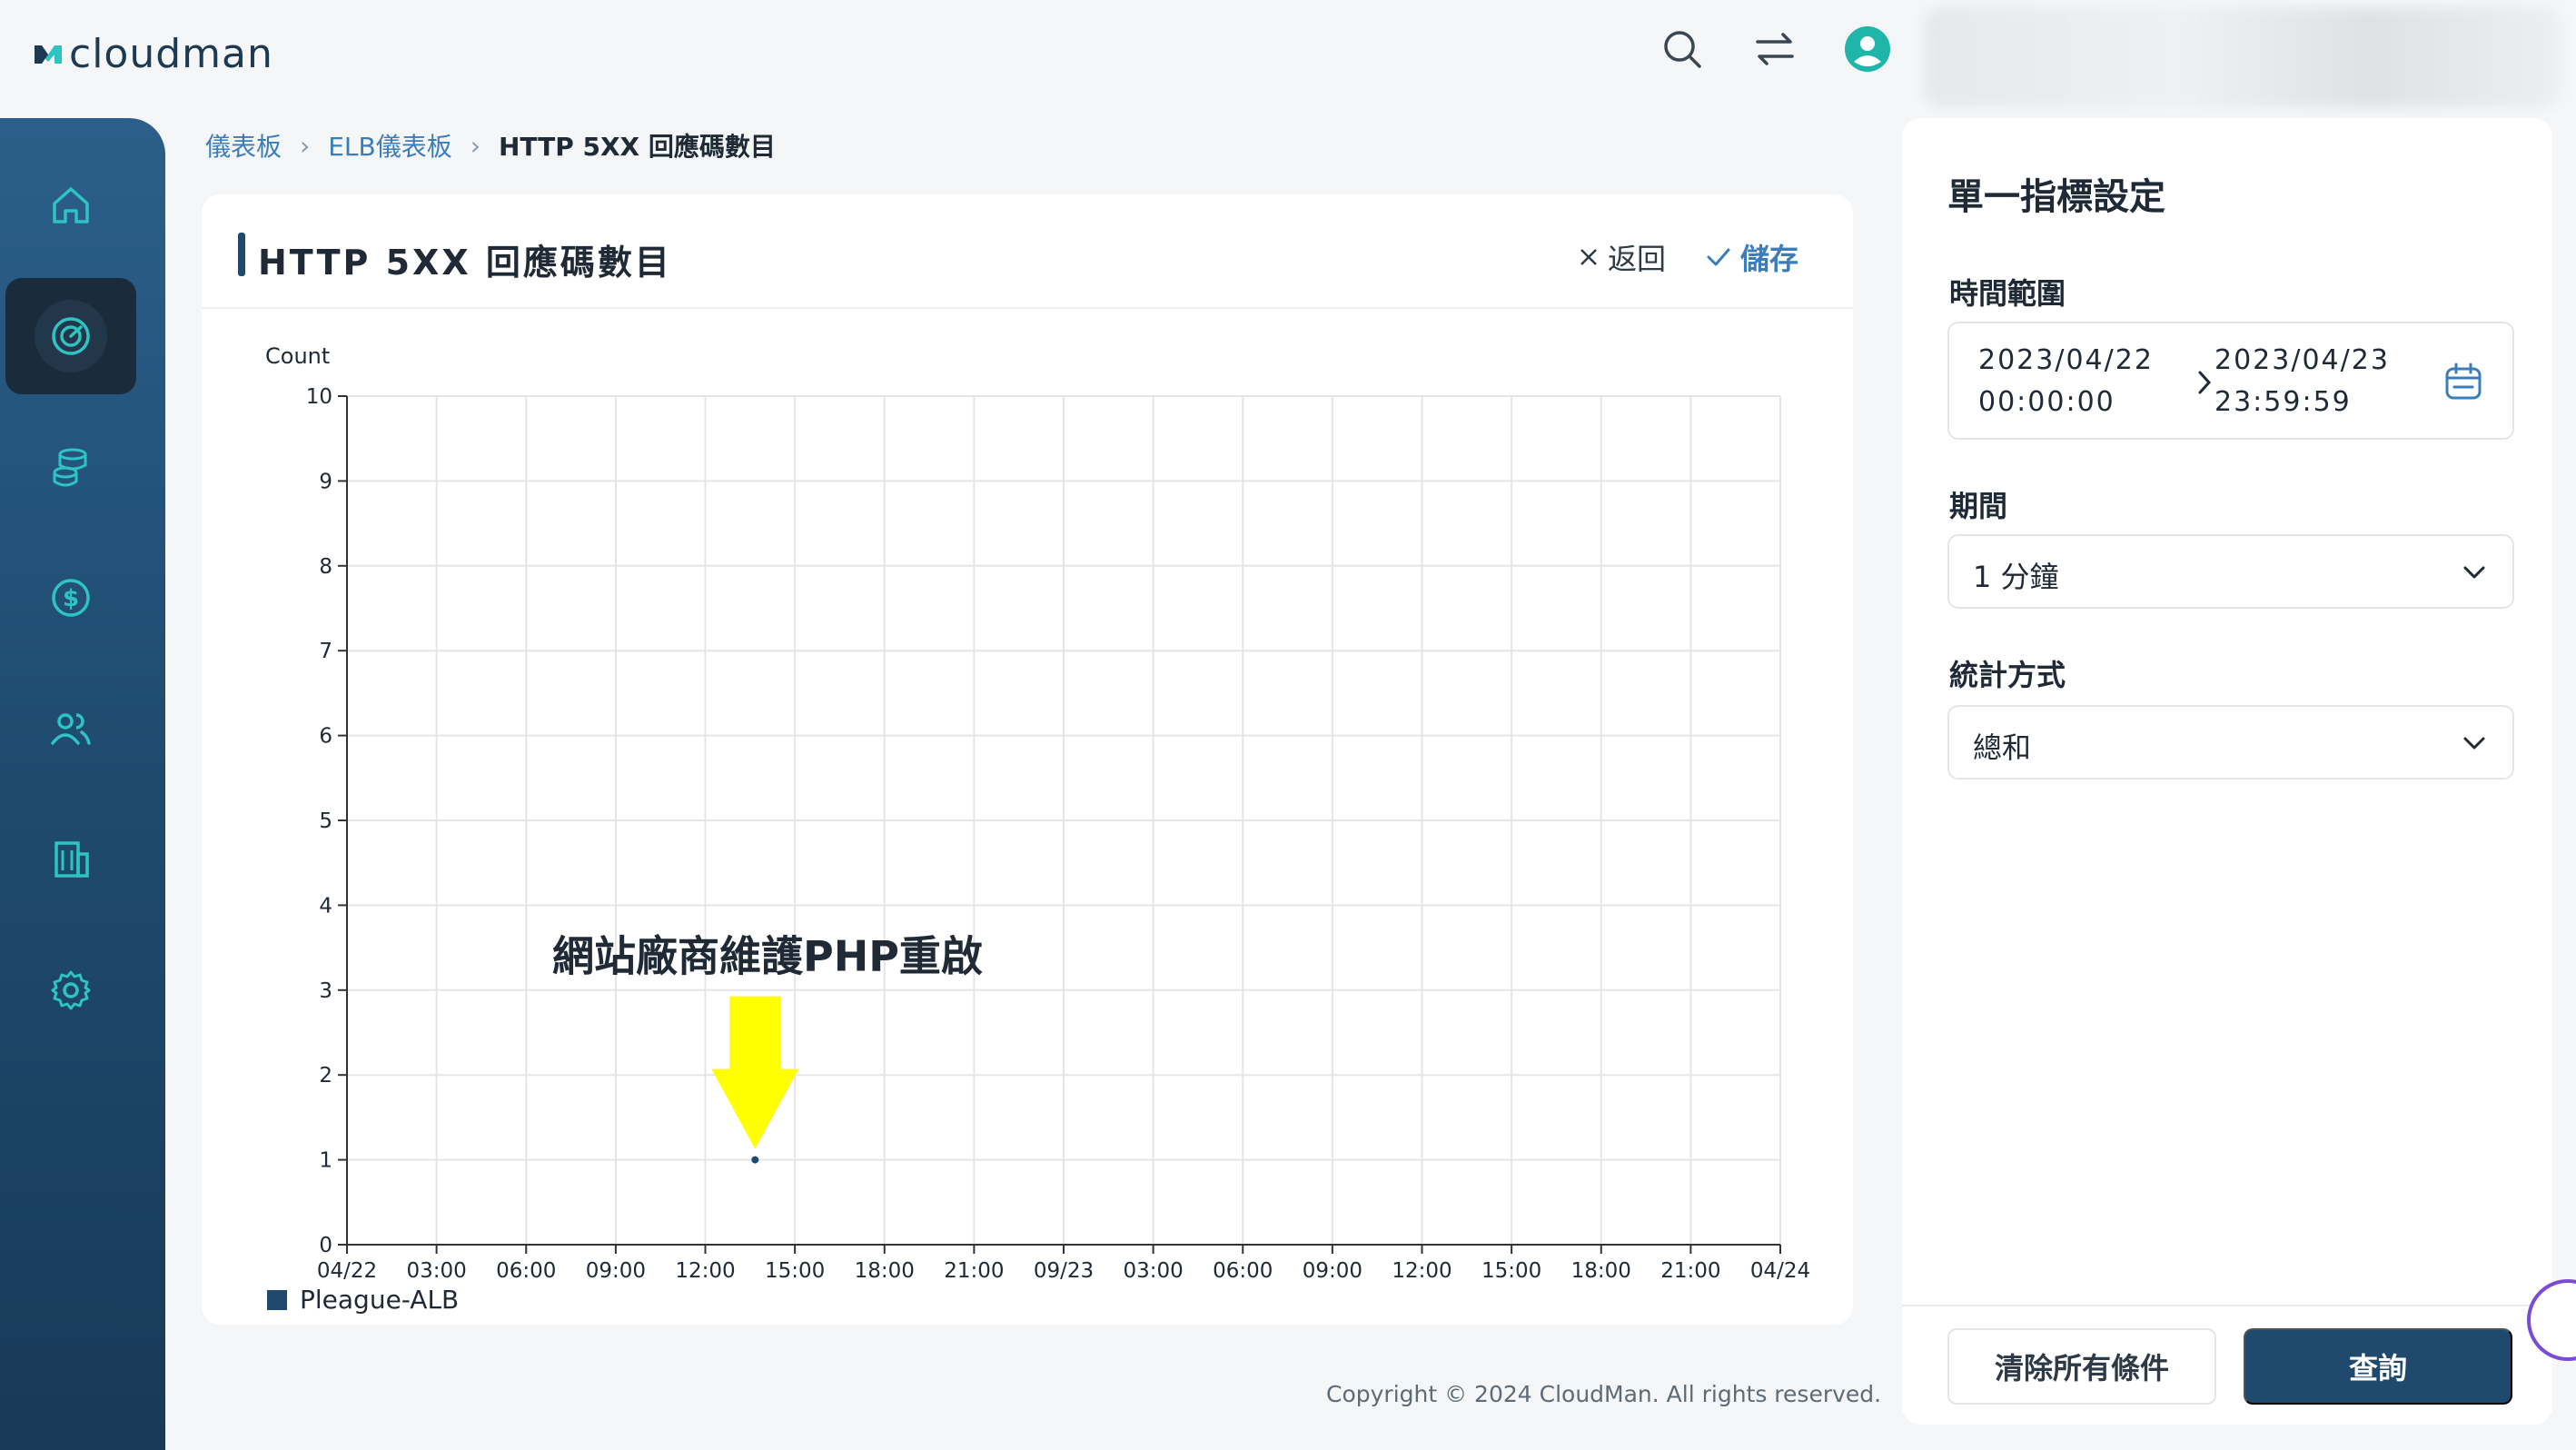 The height and width of the screenshot is (1450, 2576). What do you see at coordinates (297, 356) in the screenshot?
I see `y-axis-label: Count` at bounding box center [297, 356].